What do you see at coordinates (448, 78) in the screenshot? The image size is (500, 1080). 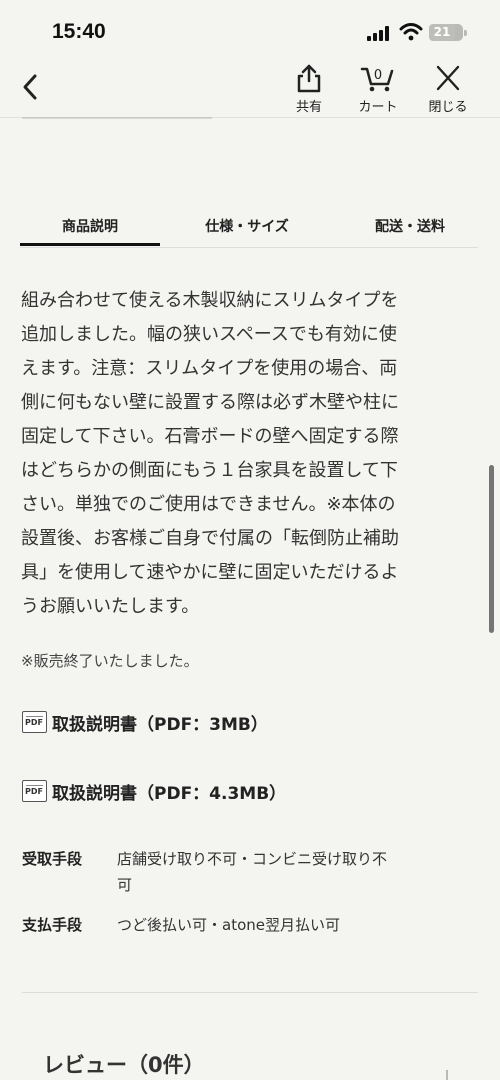 I see `close-icon` at bounding box center [448, 78].